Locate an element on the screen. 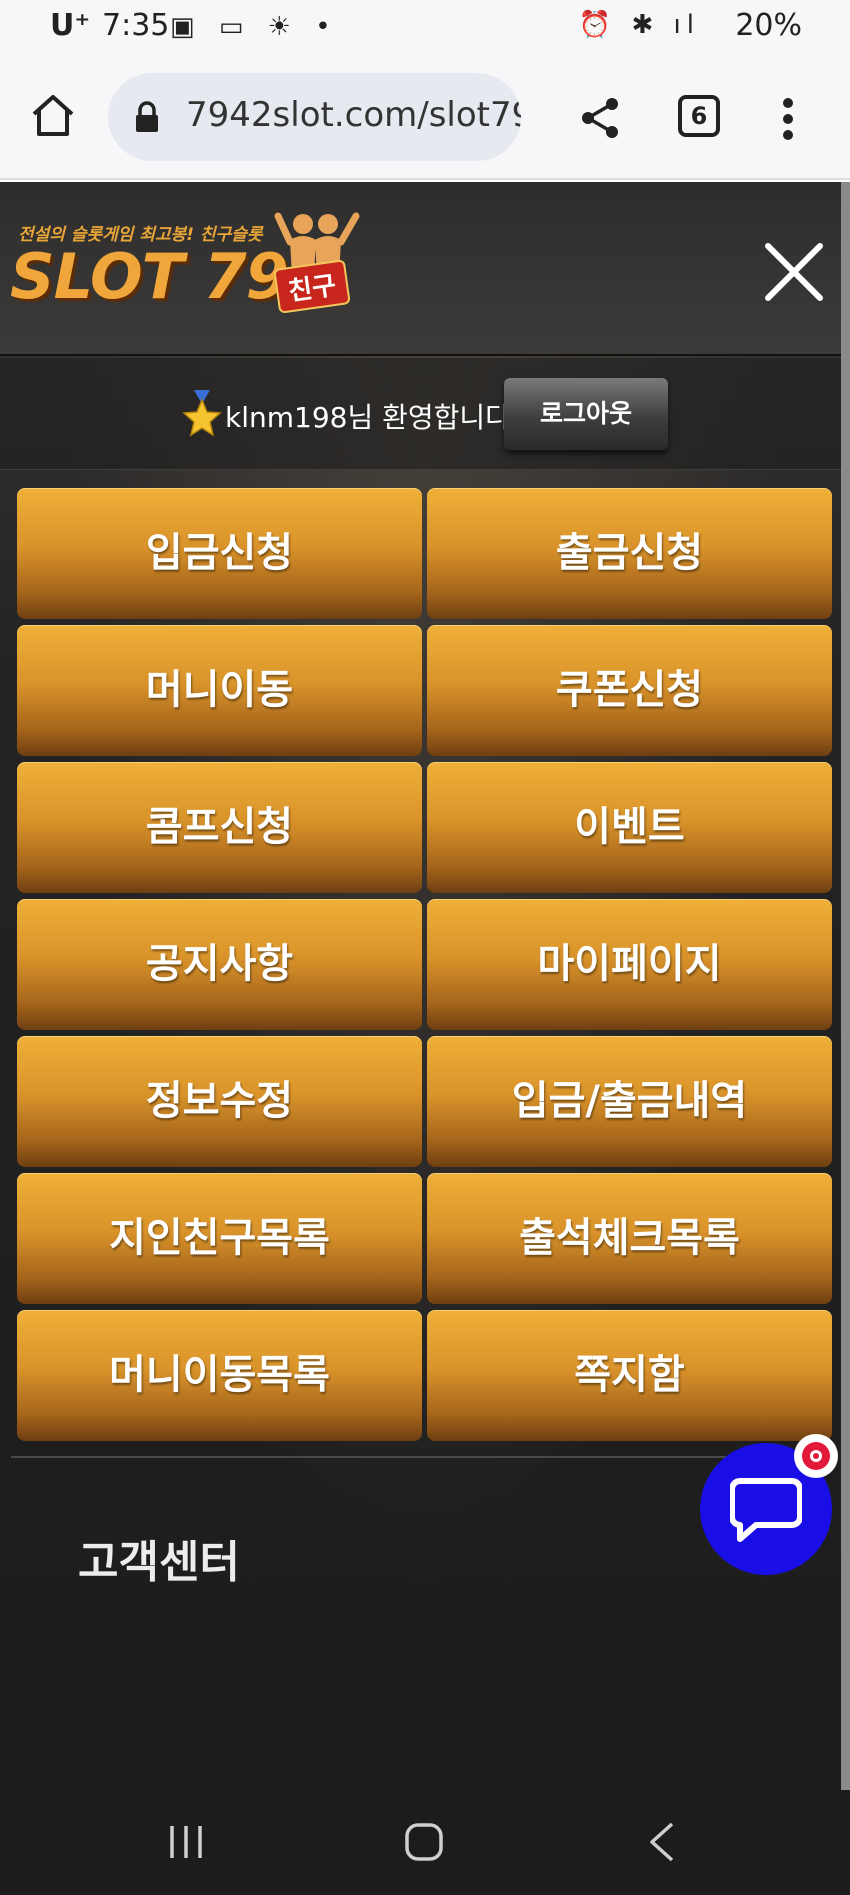  browser-toolbar: 7942slot.com/slot79 6 is located at coordinates (425, 117).